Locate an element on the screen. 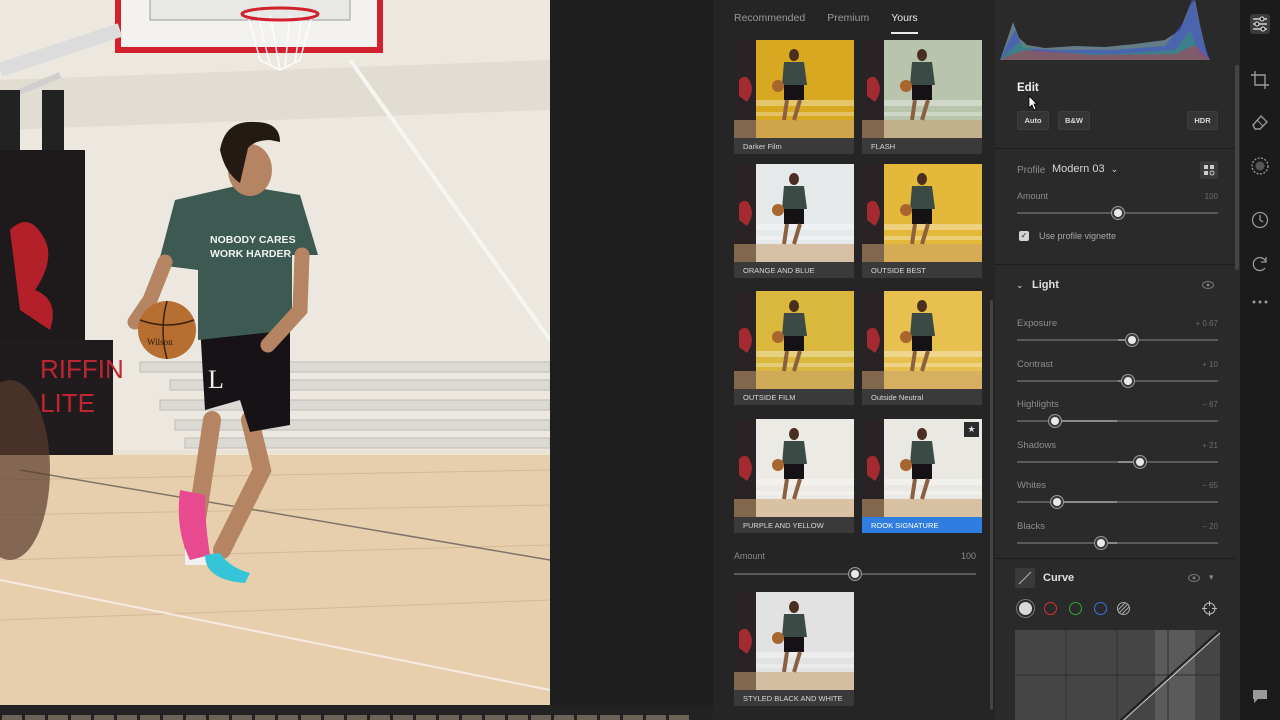 This screenshot has height=720, width=1280. chevron-down-icon: ⌄ is located at coordinates (1114, 169).